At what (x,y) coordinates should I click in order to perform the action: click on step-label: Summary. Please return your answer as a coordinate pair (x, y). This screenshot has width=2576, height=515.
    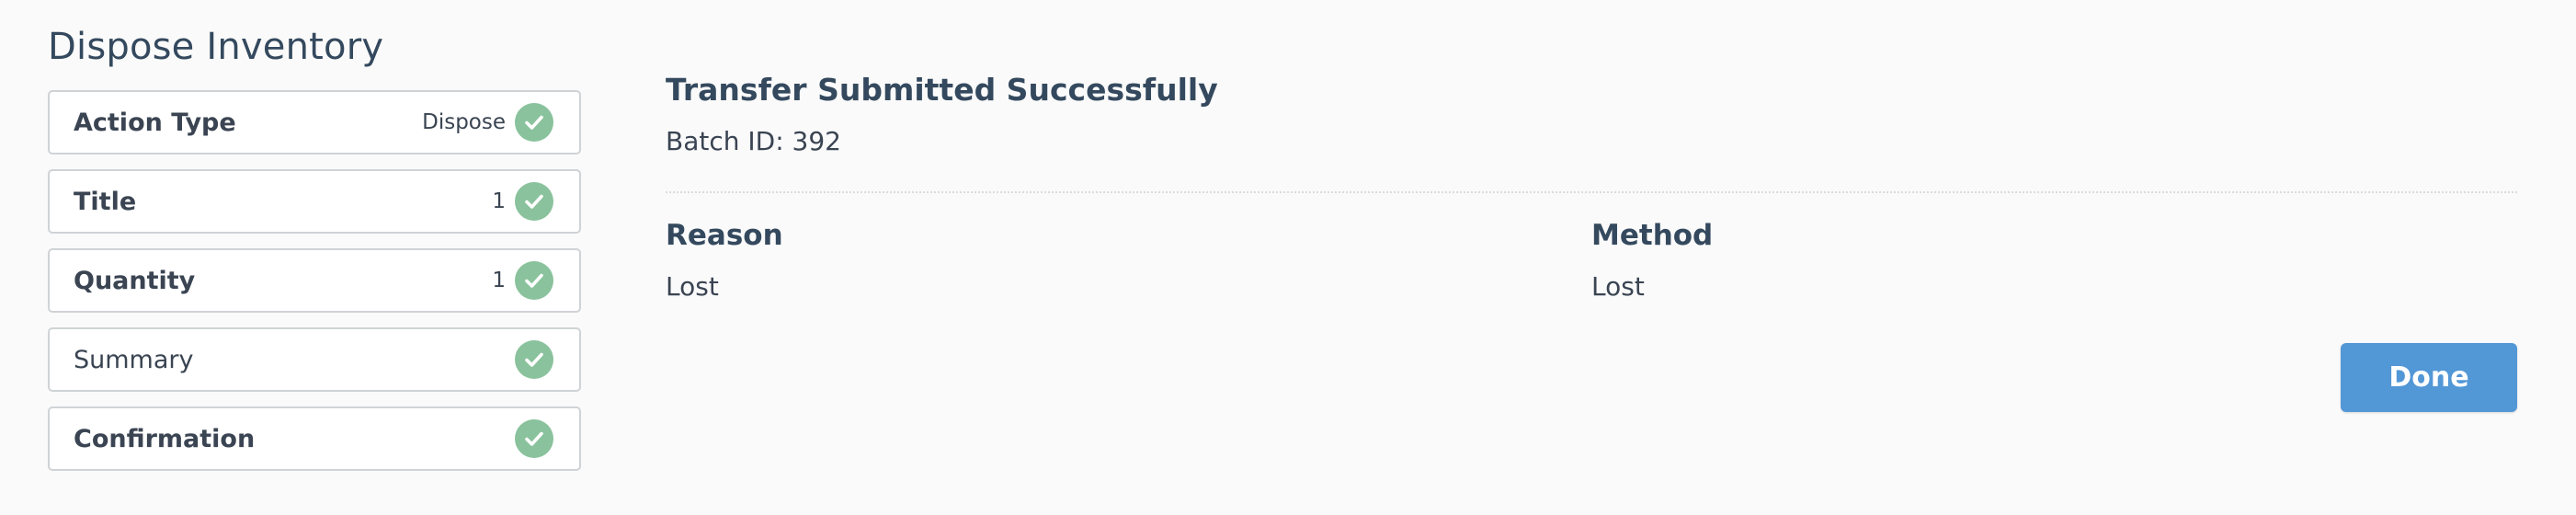
    Looking at the image, I should click on (134, 359).